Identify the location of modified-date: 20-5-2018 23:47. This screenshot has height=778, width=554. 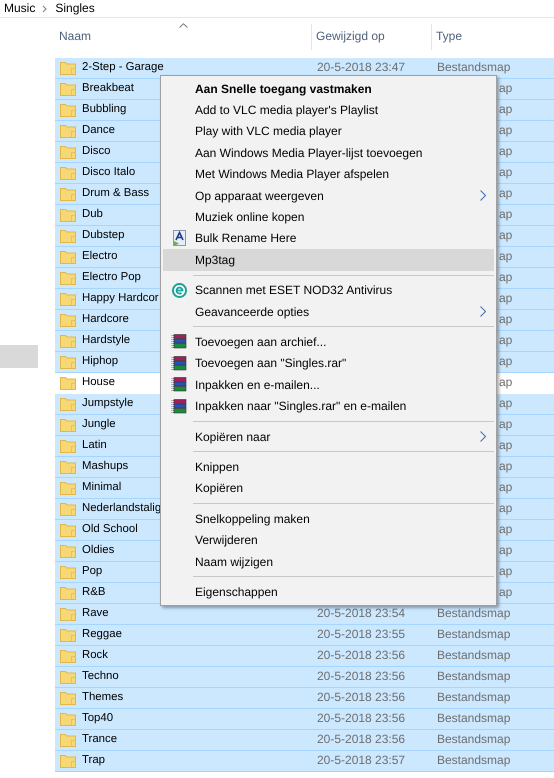
(361, 68).